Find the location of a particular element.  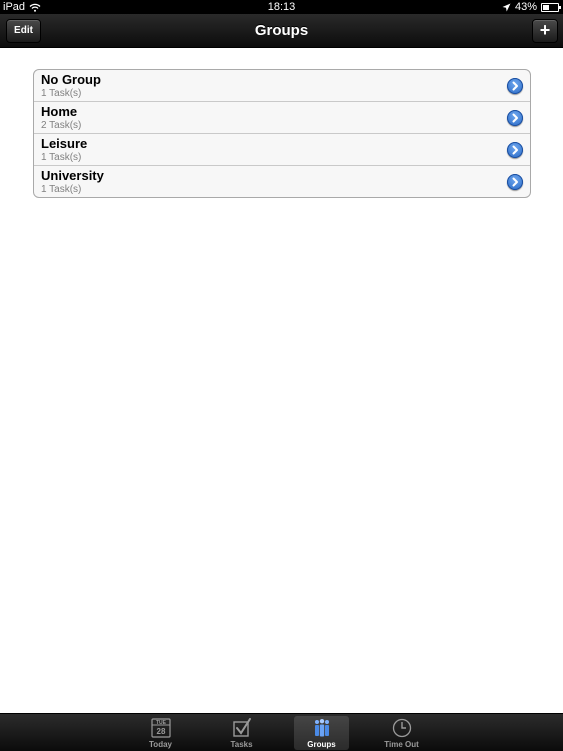

clock-icon is located at coordinates (401, 728).